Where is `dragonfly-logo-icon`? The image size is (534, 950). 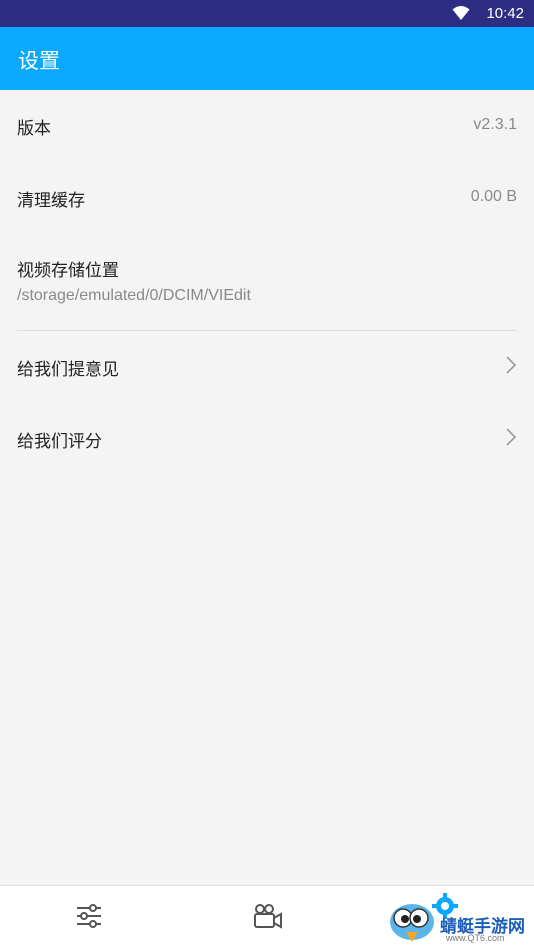
dragonfly-logo-icon is located at coordinates (412, 923).